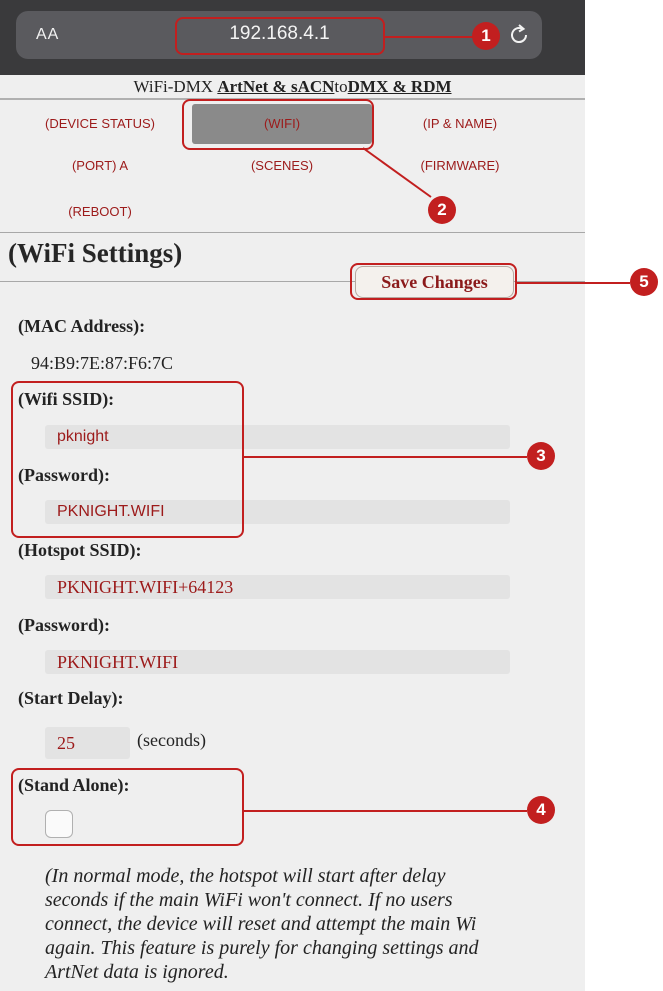 This screenshot has height=991, width=663. Describe the element at coordinates (277, 587) in the screenshot. I see `hotspot-ssid-input: PKNIGHT.WIFI+64123` at that location.